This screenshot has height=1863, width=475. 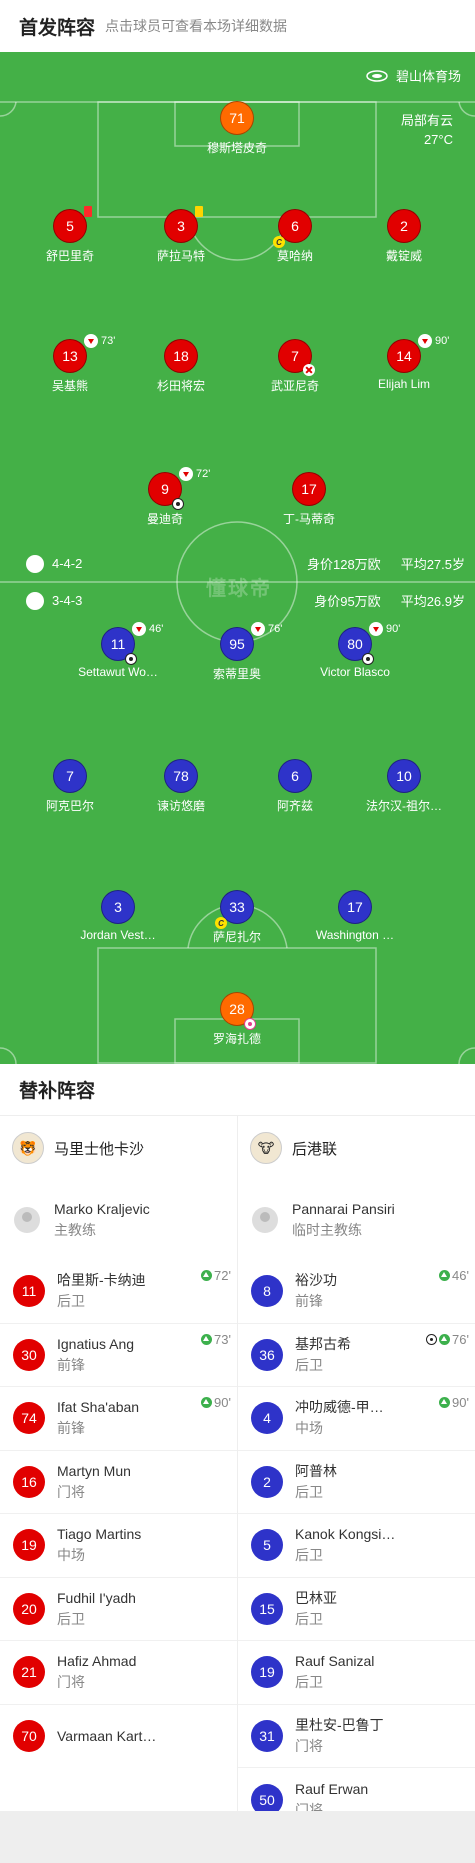 What do you see at coordinates (118, 907) in the screenshot?
I see `player-number: 3` at bounding box center [118, 907].